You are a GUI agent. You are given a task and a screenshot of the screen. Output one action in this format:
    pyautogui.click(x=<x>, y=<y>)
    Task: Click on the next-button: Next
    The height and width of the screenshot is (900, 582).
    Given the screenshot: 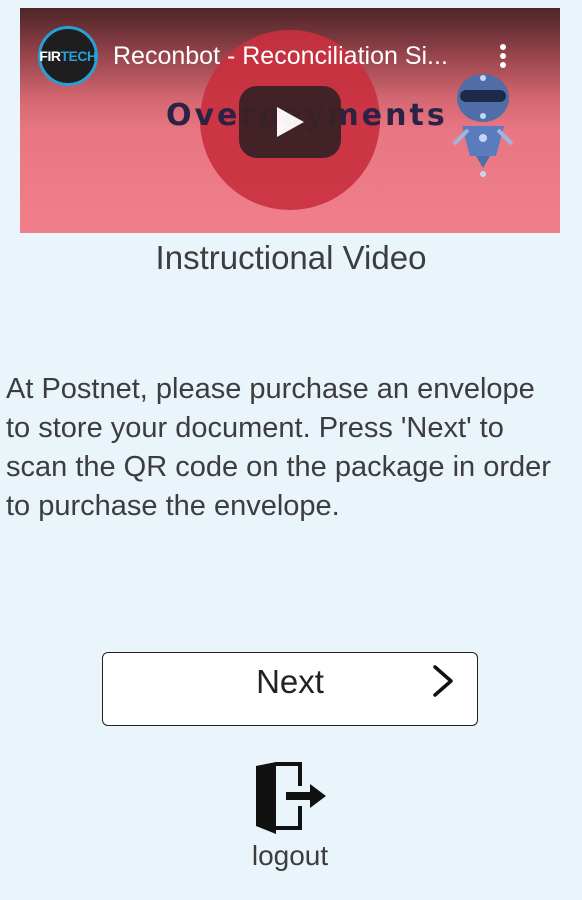 What is the action you would take?
    pyautogui.click(x=290, y=689)
    